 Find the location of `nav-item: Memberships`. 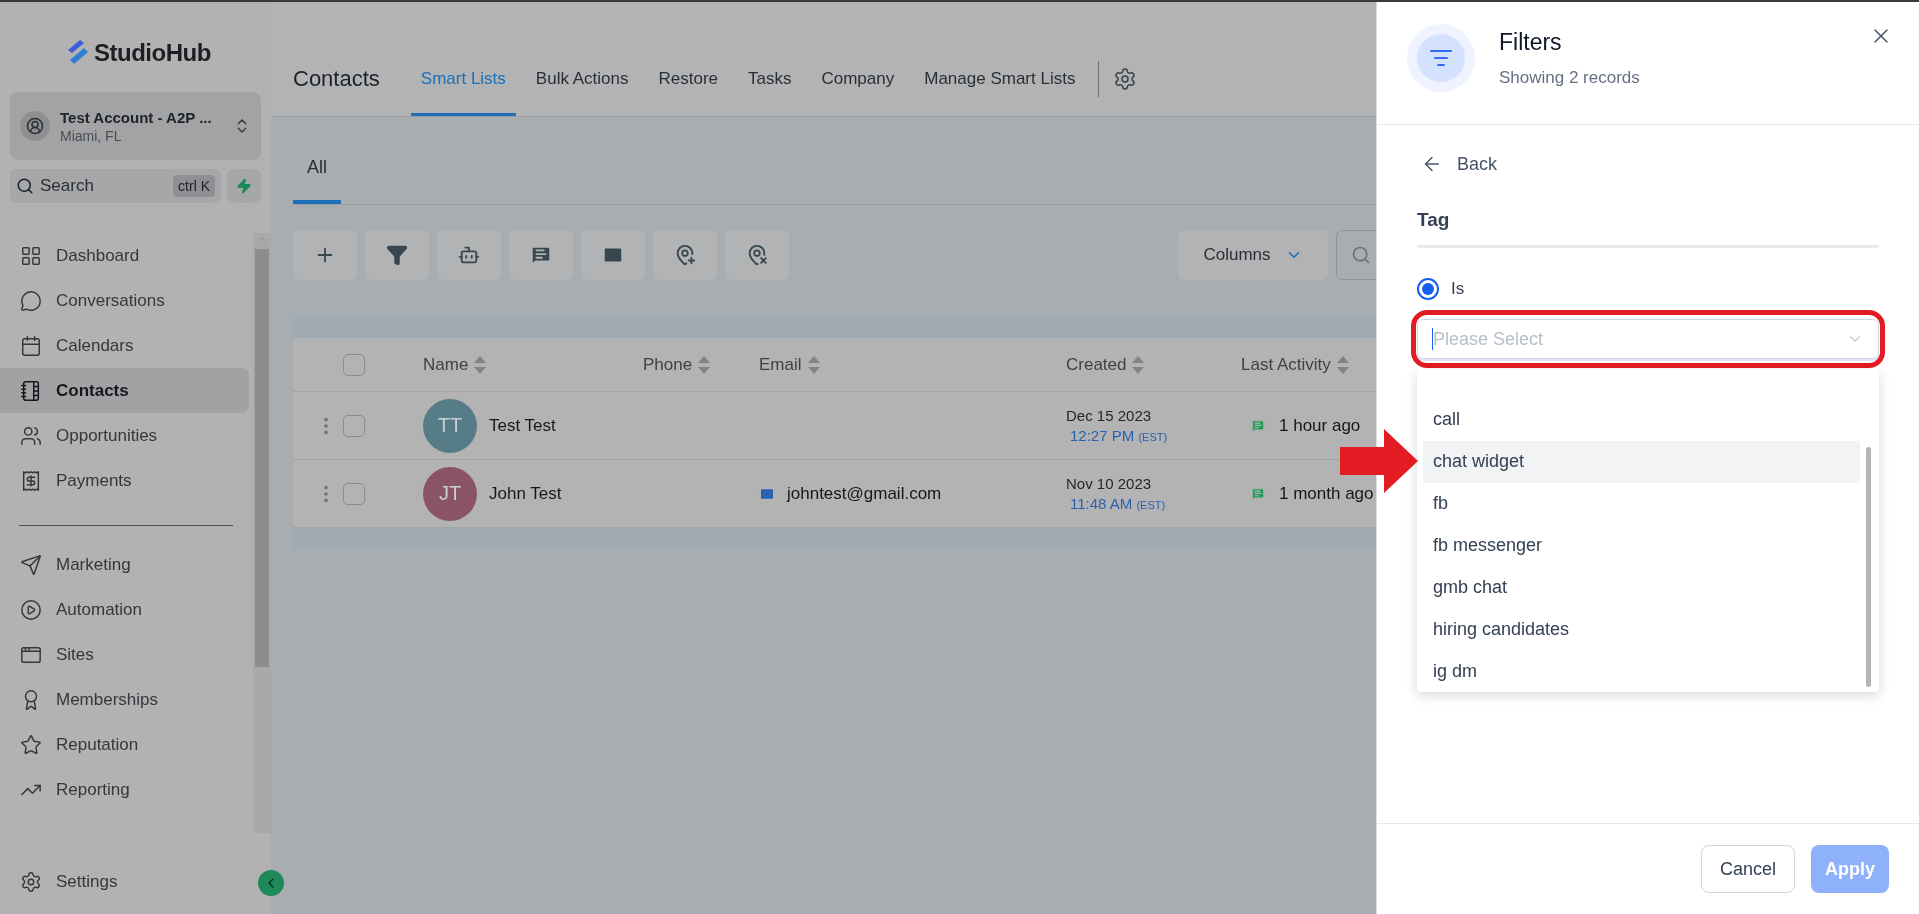

nav-item: Memberships is located at coordinates (124, 699).